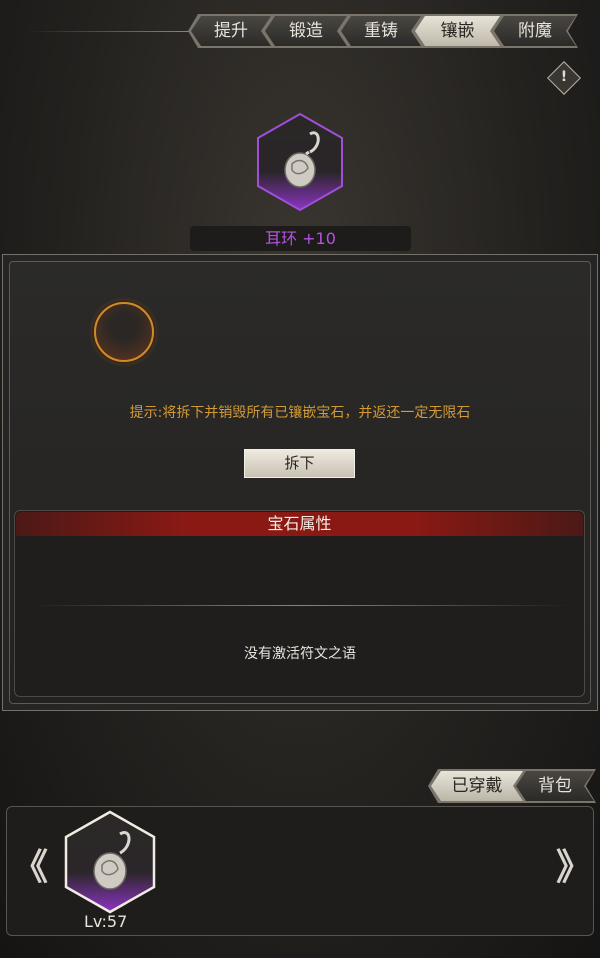  I want to click on next-arrow-icon: 》, so click(574, 868).